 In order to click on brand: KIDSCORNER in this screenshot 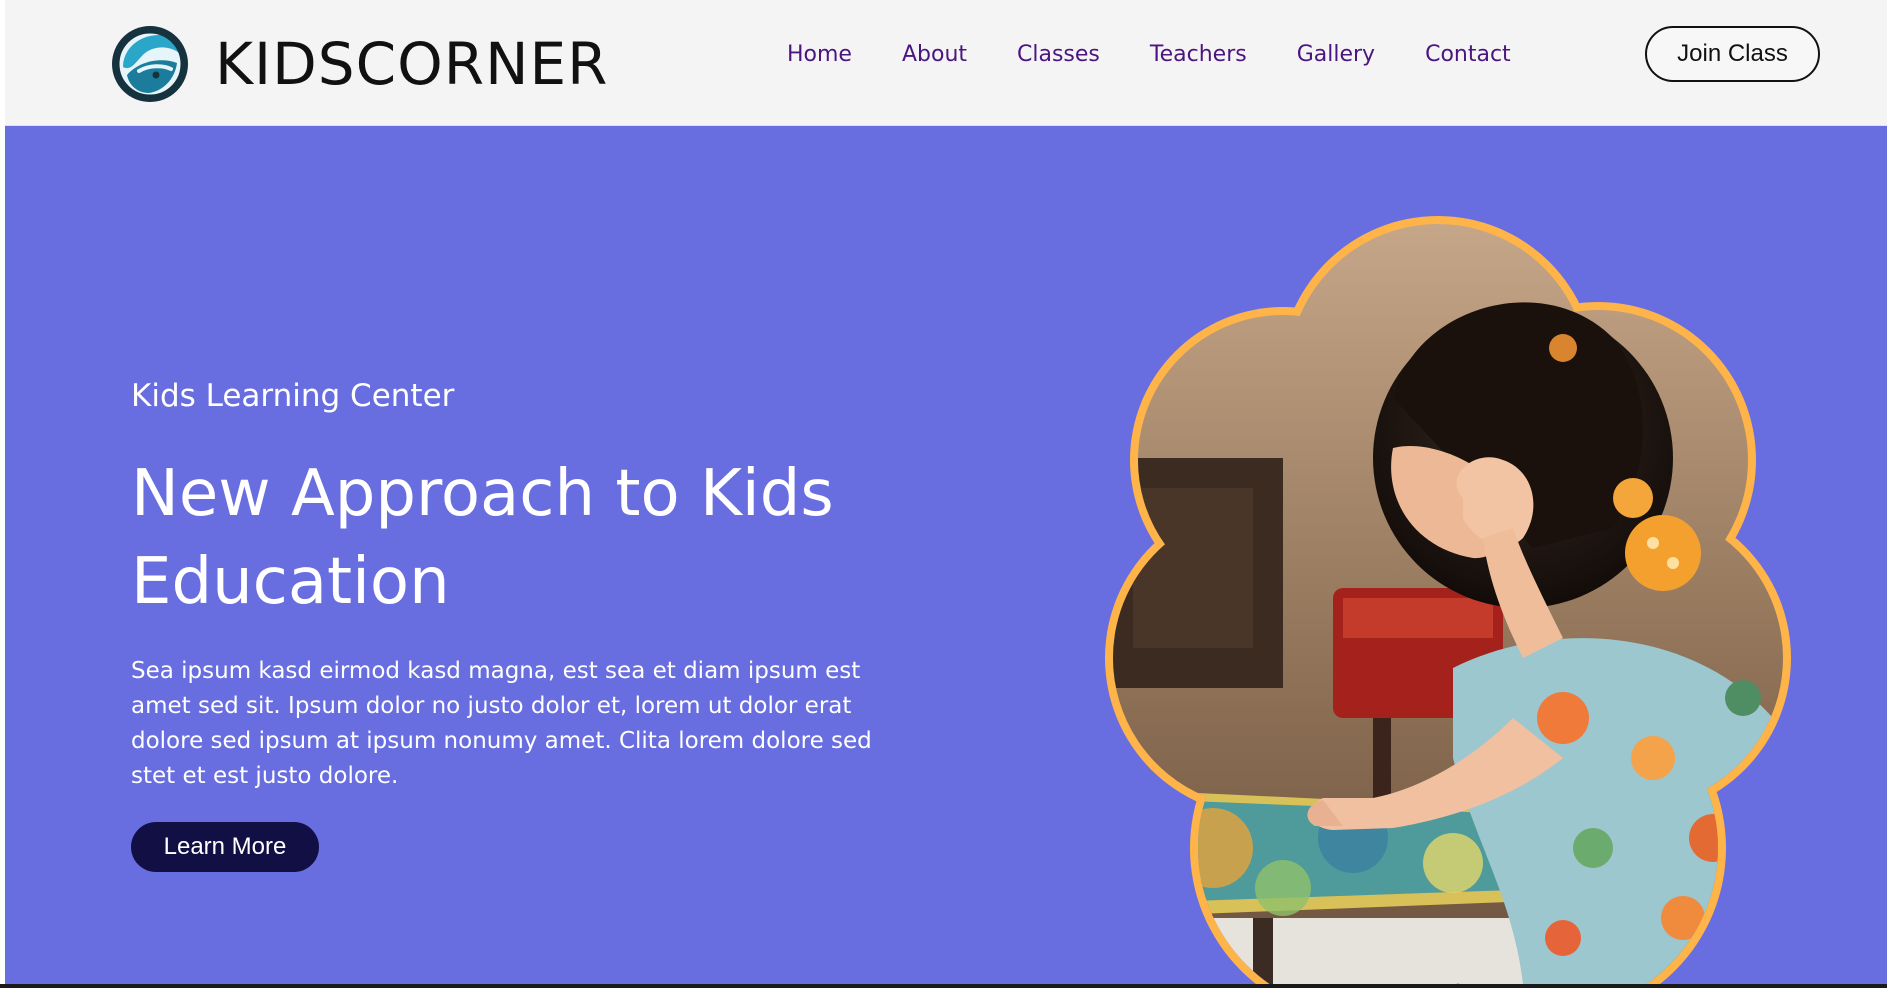, I will do `click(358, 64)`.